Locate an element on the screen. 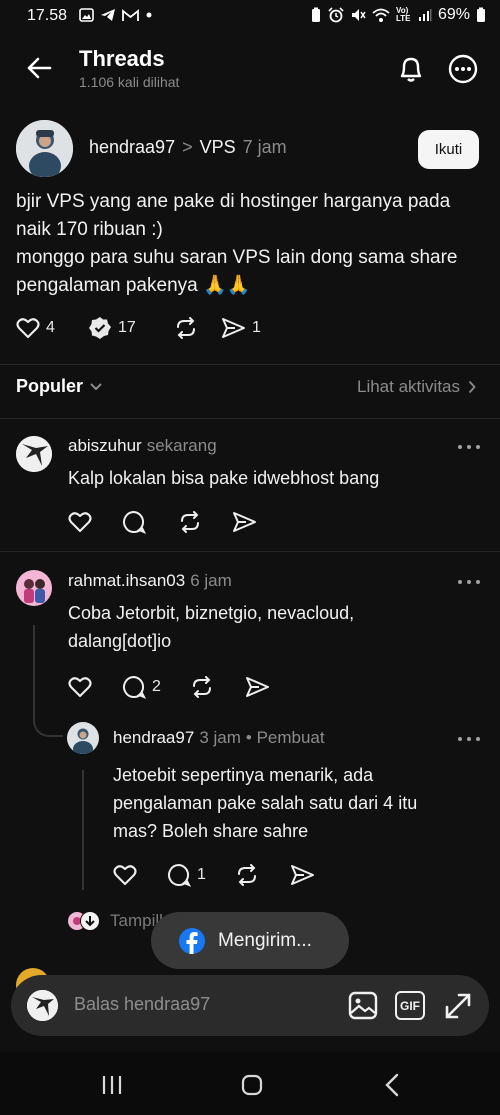  post-username: hendraa97 is located at coordinates (132, 147).